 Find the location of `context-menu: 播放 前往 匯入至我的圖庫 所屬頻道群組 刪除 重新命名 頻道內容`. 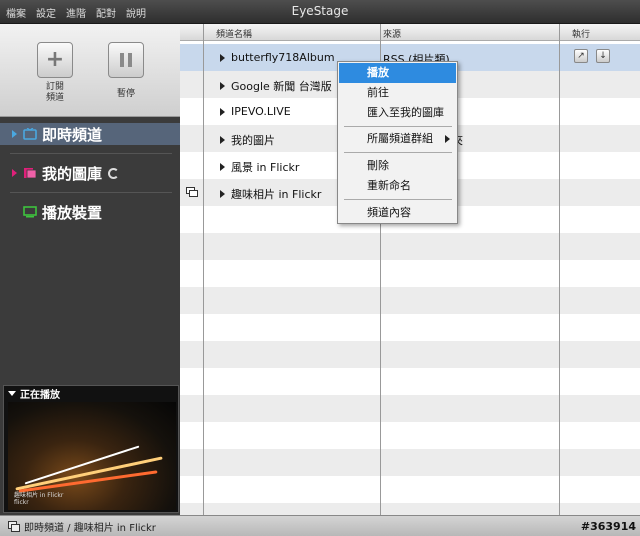

context-menu: 播放 前往 匯入至我的圖庫 所屬頻道群組 刪除 重新命名 頻道內容 is located at coordinates (397, 142).